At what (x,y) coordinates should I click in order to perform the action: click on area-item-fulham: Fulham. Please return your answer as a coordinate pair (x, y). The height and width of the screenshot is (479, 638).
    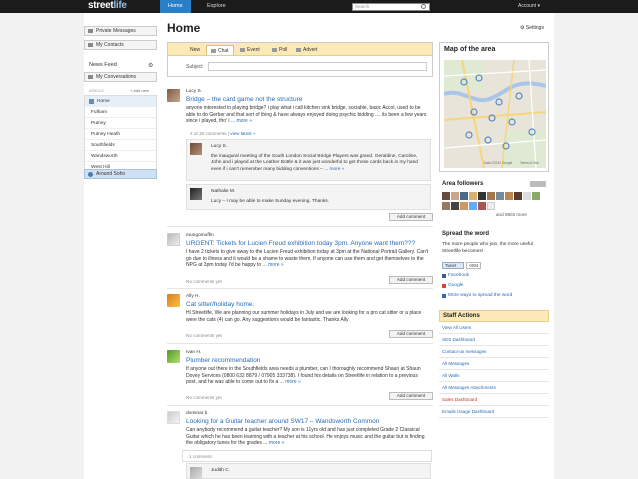
    Looking at the image, I should click on (120, 112).